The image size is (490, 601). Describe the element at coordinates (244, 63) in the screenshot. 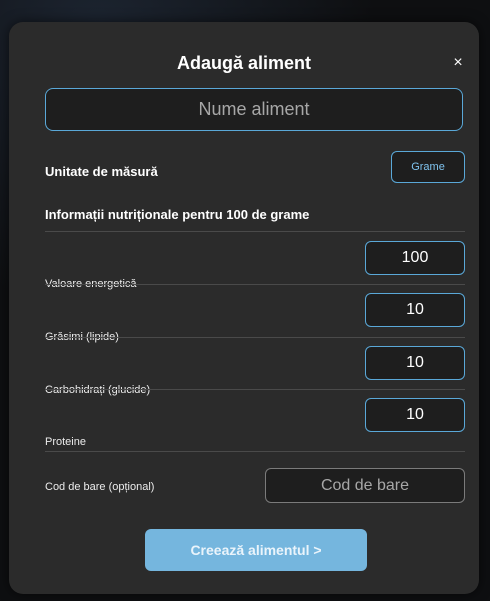

I see `modal-title: Adaugă aliment` at that location.